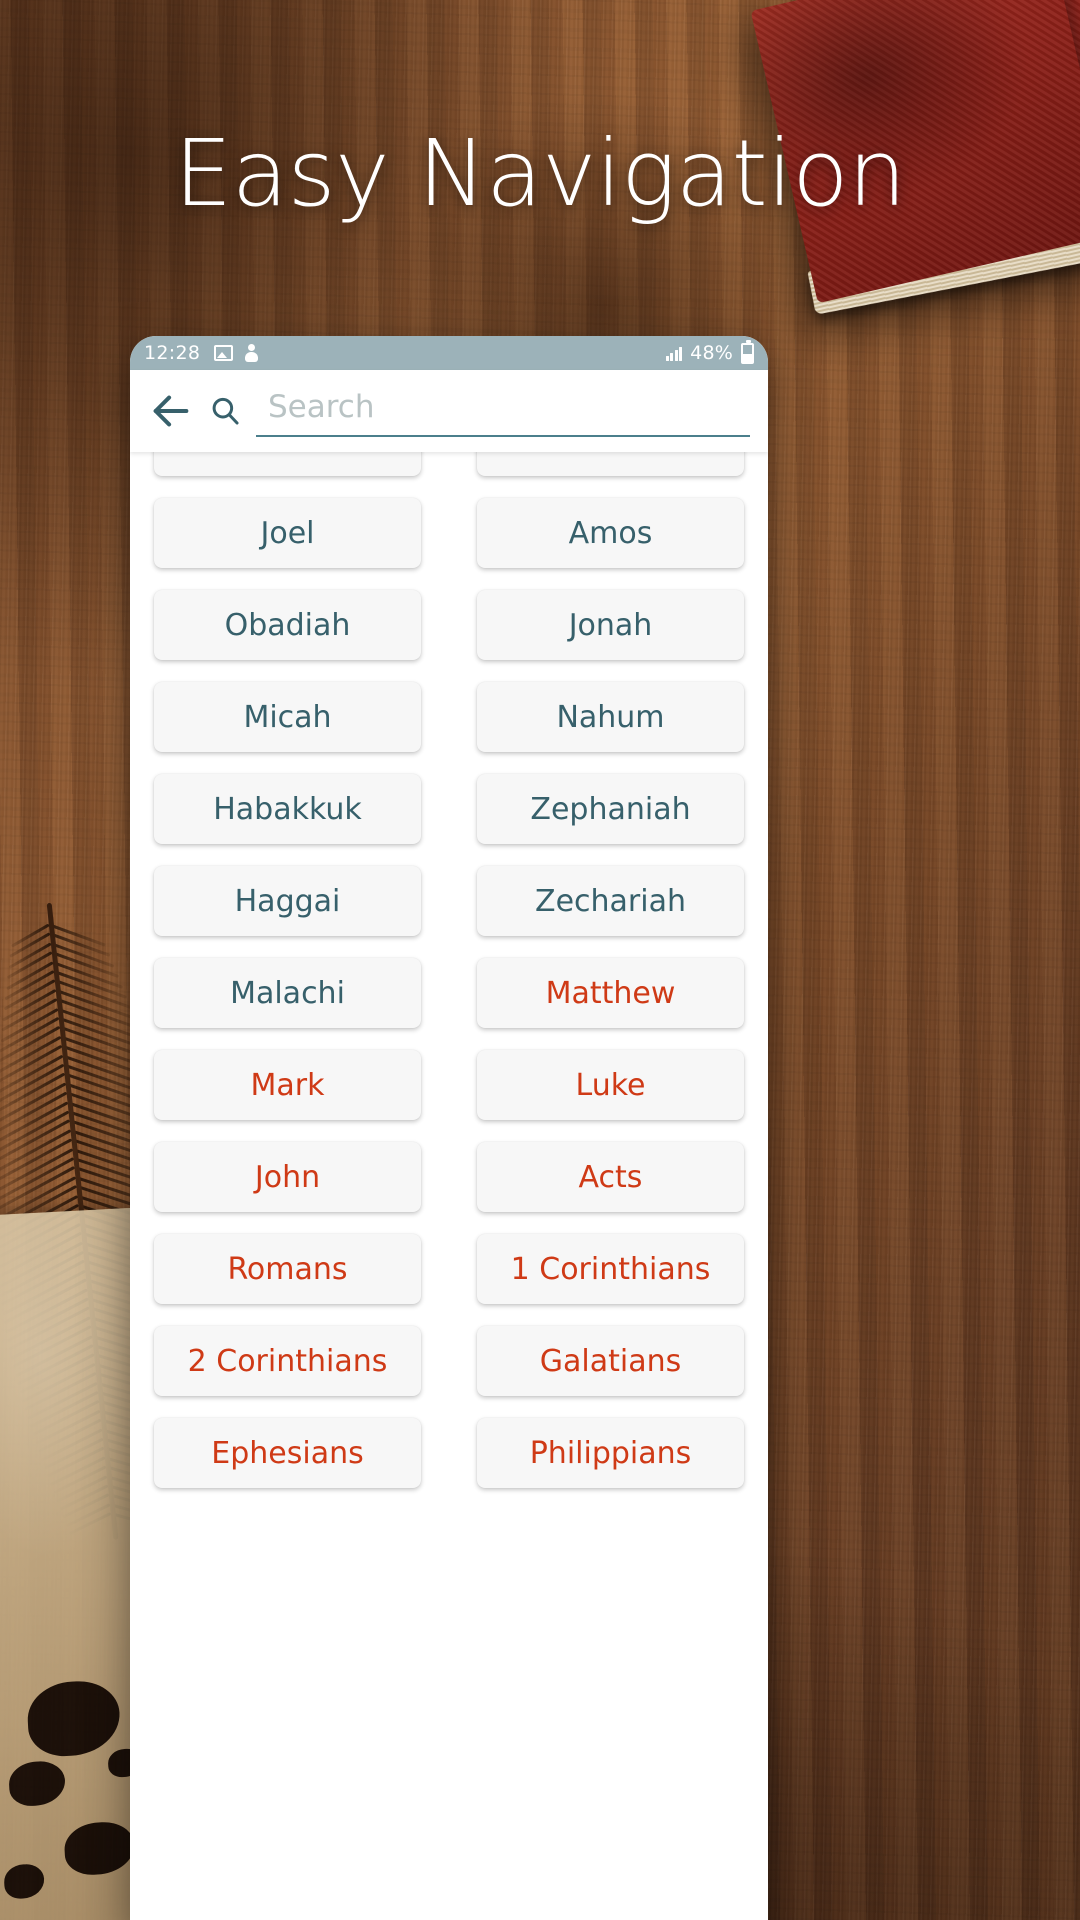  I want to click on search-input, so click(503, 411).